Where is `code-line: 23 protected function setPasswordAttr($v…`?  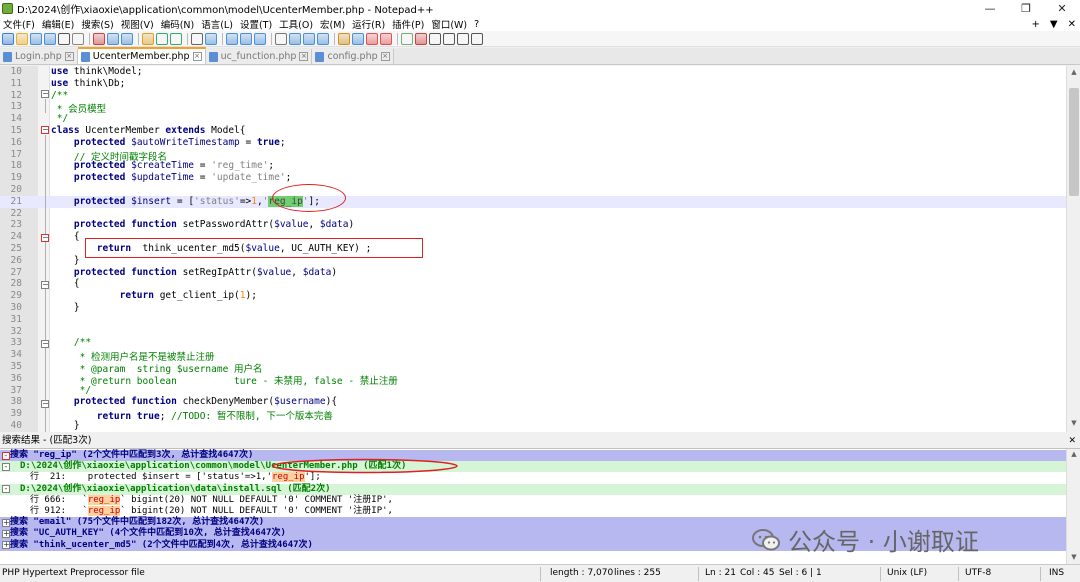
code-line: 23 protected function setPasswordAttr($v… is located at coordinates (533, 225).